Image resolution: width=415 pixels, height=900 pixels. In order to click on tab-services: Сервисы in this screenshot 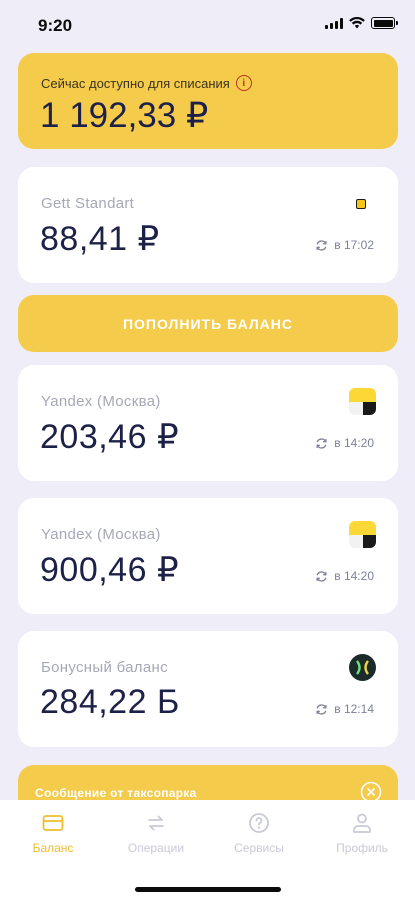, I will do `click(259, 833)`.